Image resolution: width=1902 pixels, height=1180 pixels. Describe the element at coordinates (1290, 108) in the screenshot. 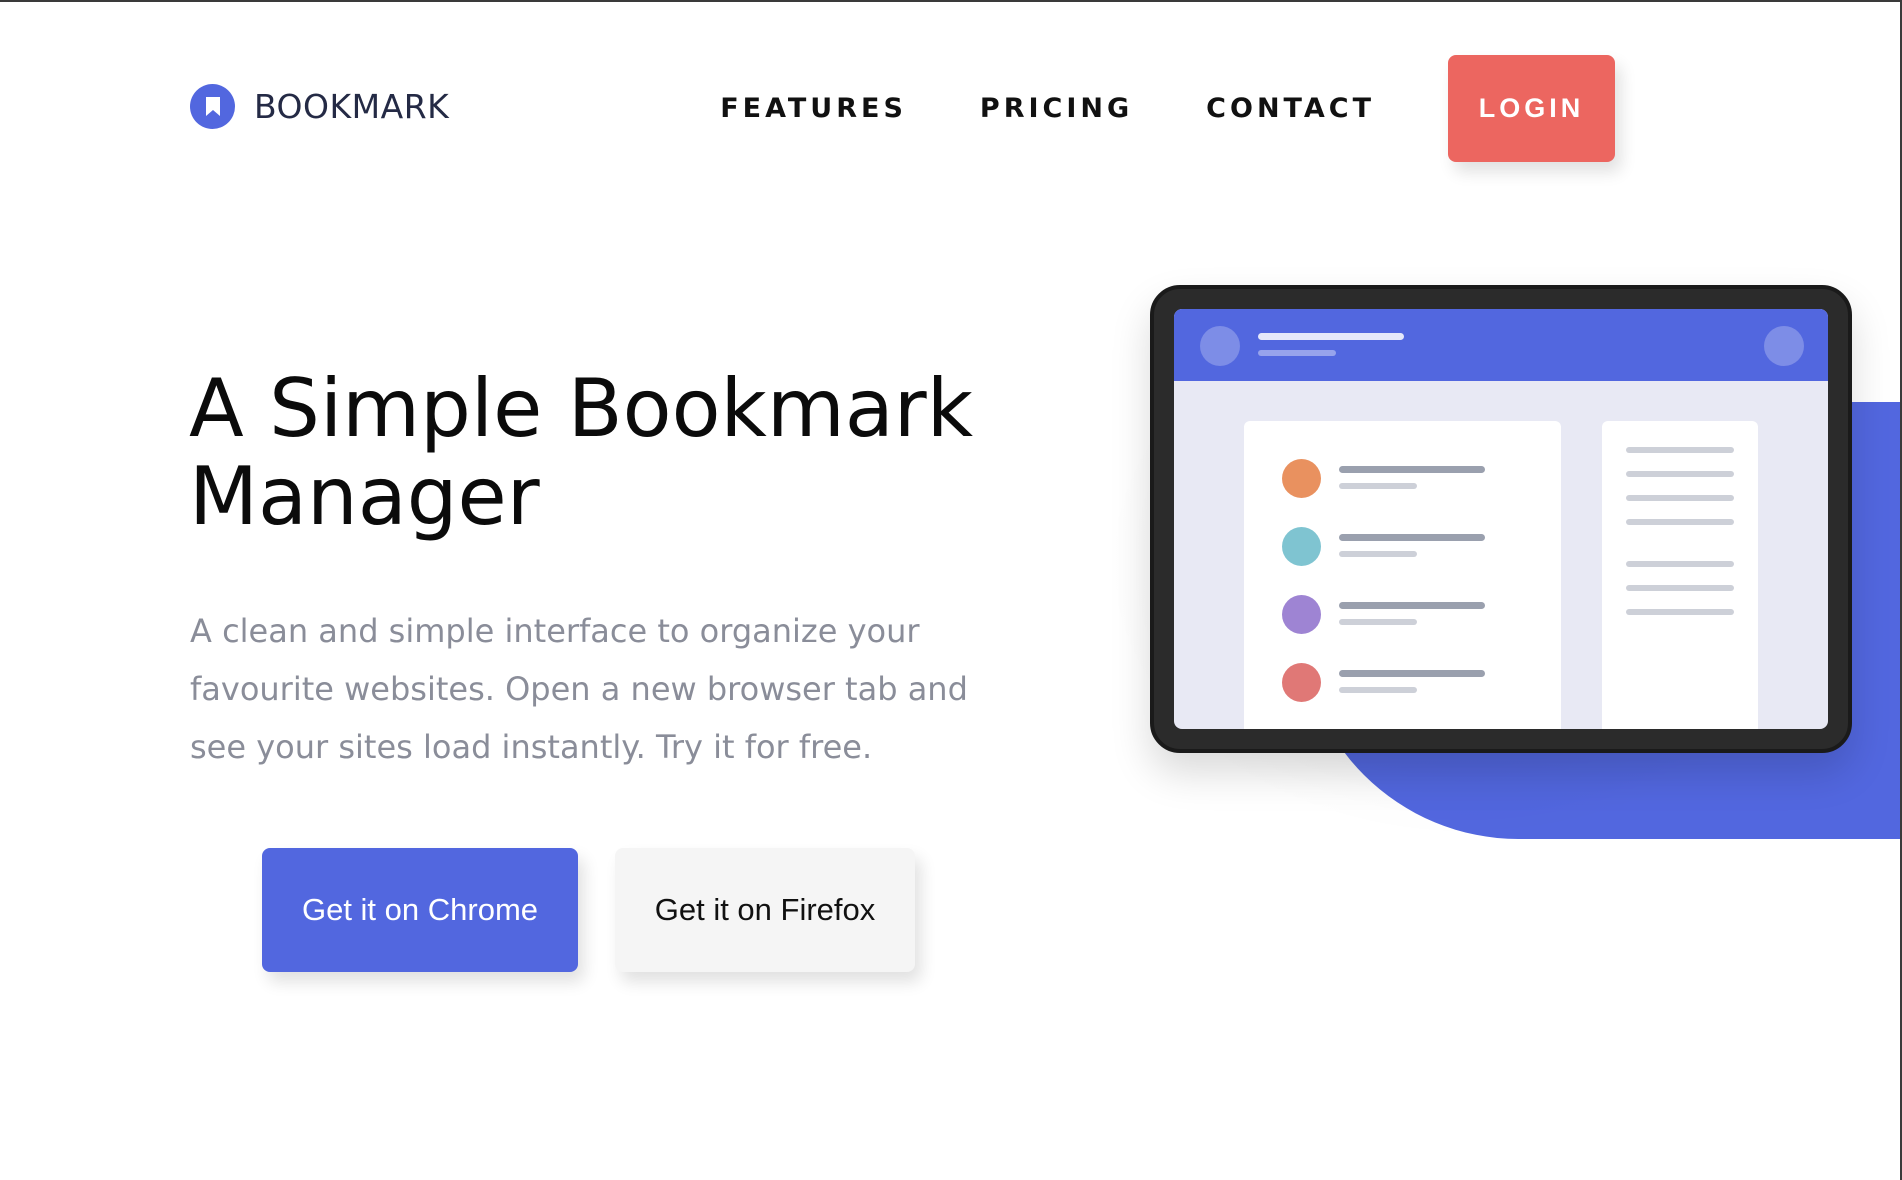

I see `nav-link-contact: CONTACT` at that location.